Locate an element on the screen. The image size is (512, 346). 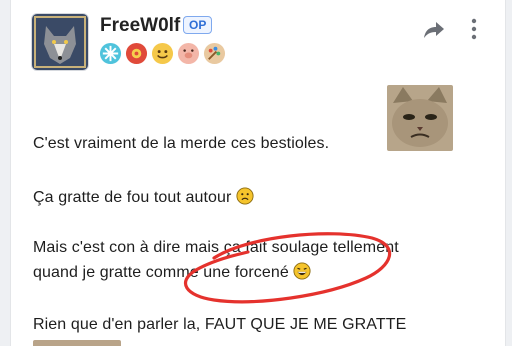
wolf-avatar-image is located at coordinates (60, 42).